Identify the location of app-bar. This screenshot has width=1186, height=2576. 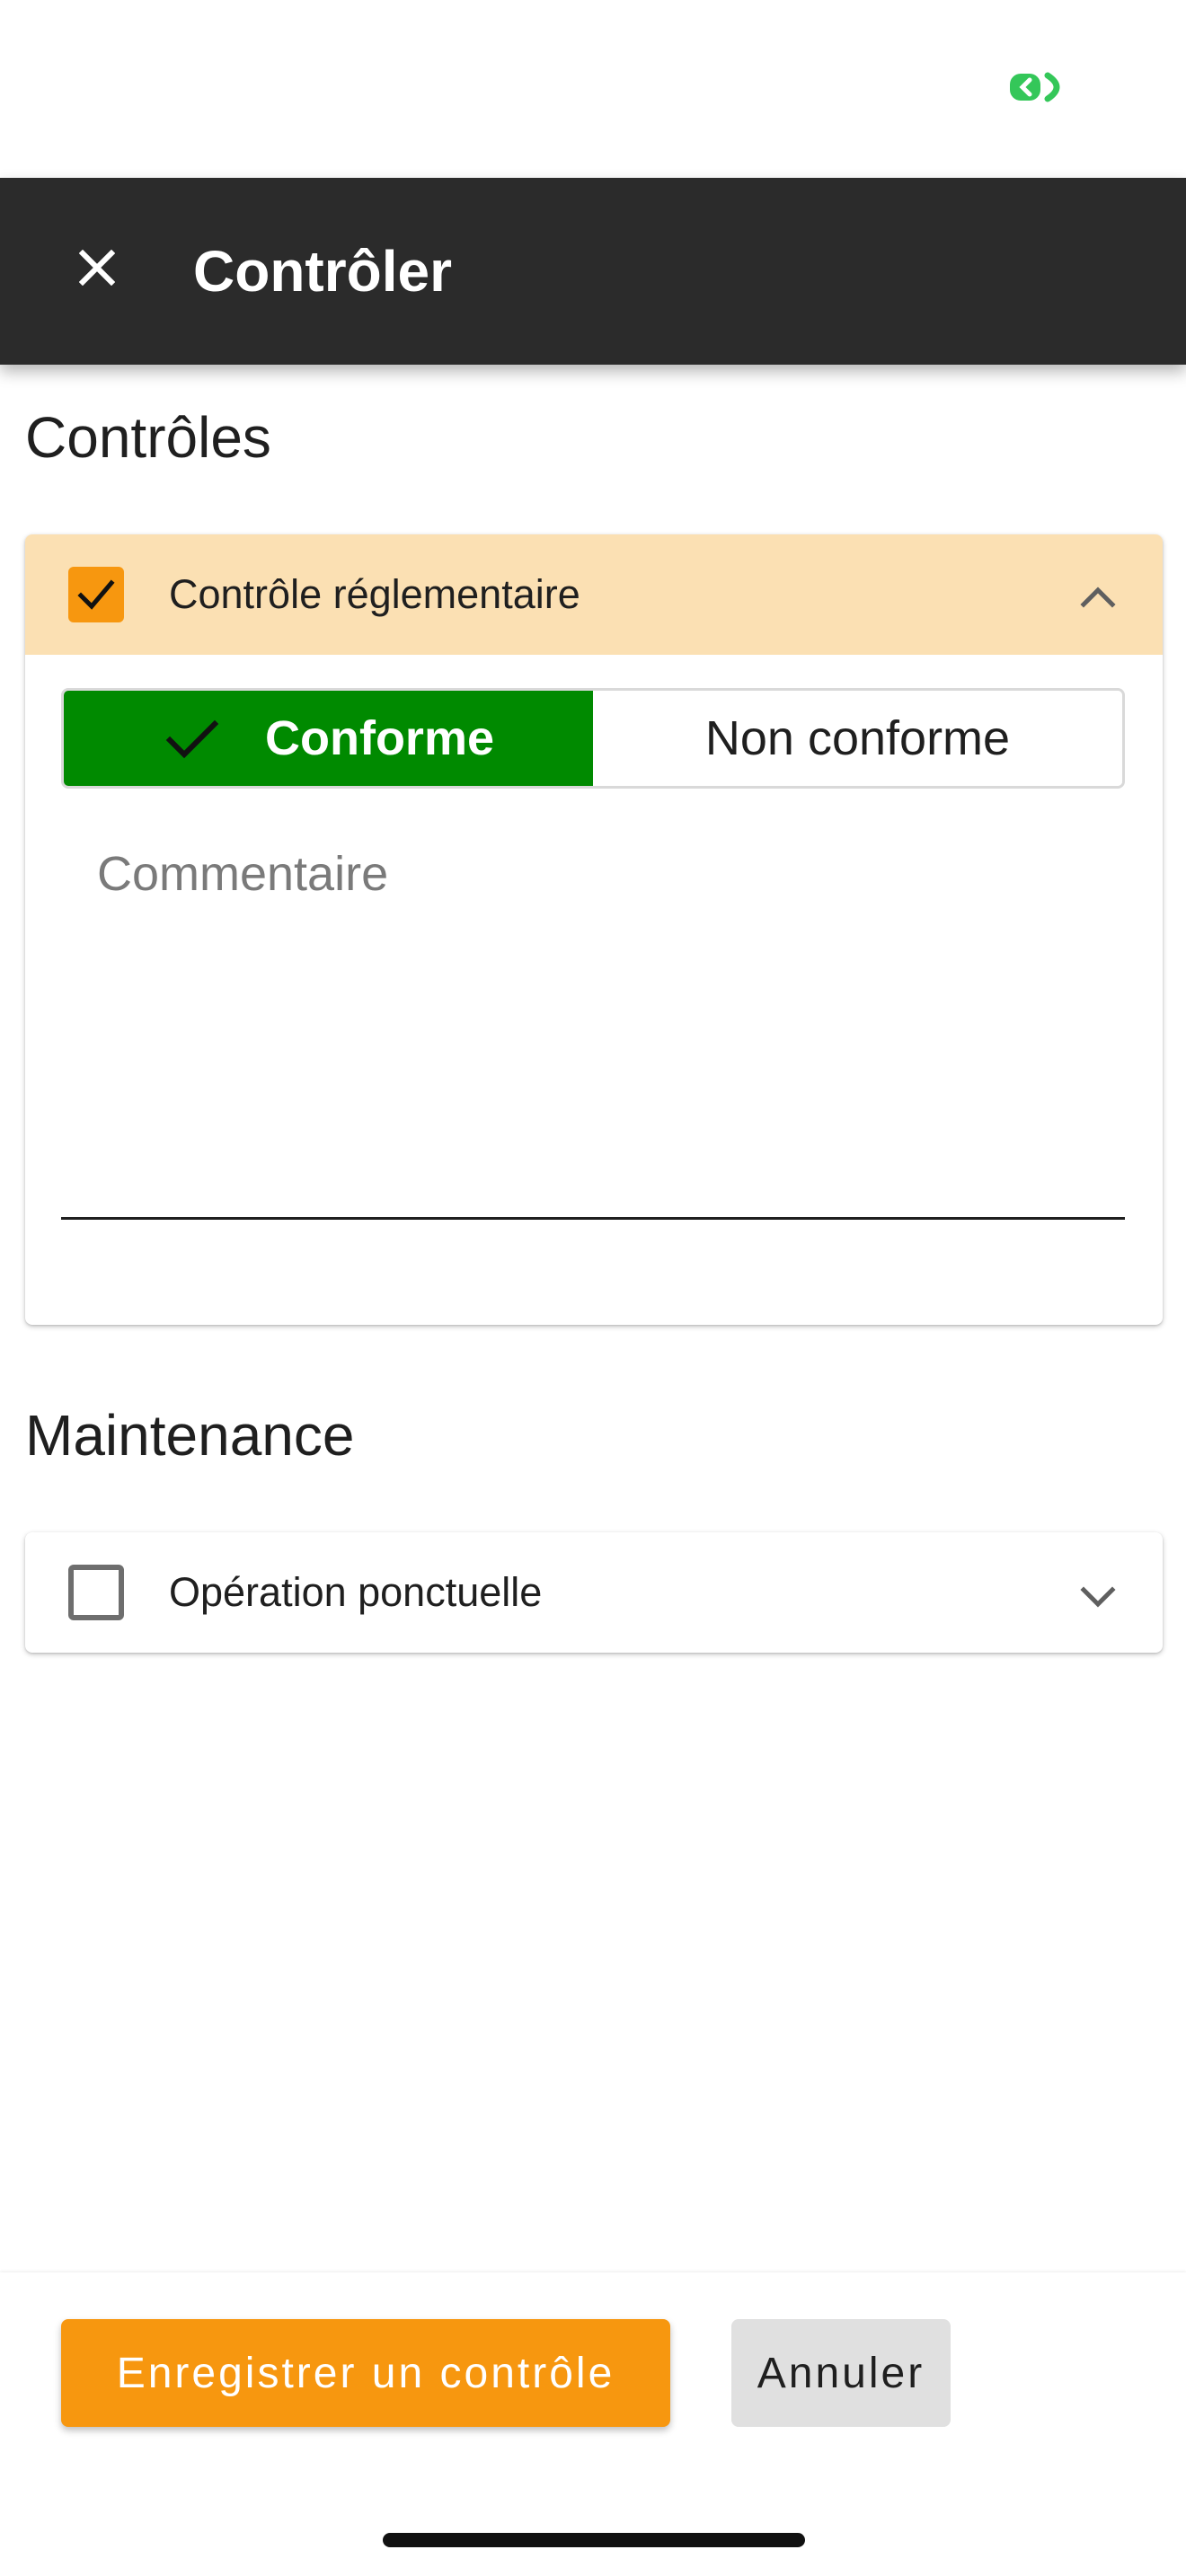
(593, 271).